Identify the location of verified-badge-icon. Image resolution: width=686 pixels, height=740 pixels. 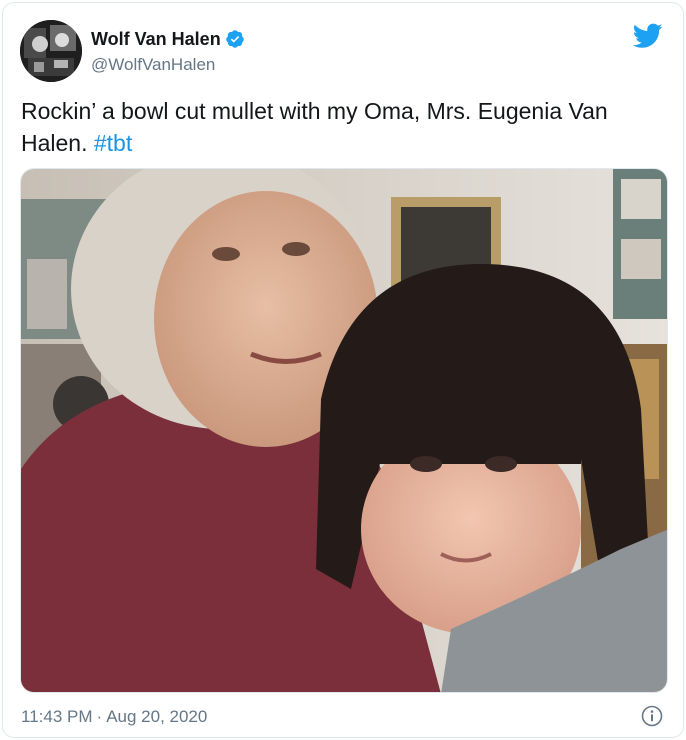
(235, 39).